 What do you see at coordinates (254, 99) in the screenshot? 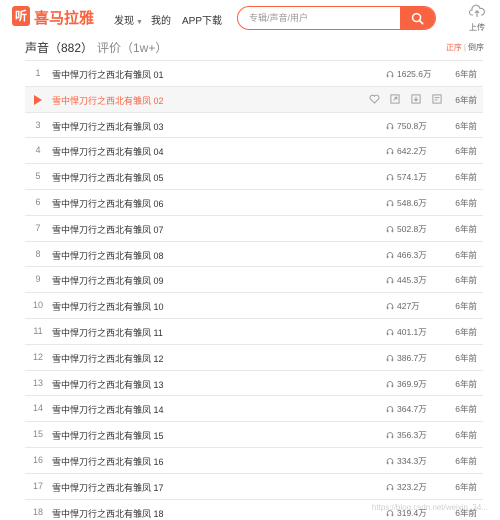
I see `track-row: 雪中悍刀行之西北有雏凤 02 6年前` at bounding box center [254, 99].